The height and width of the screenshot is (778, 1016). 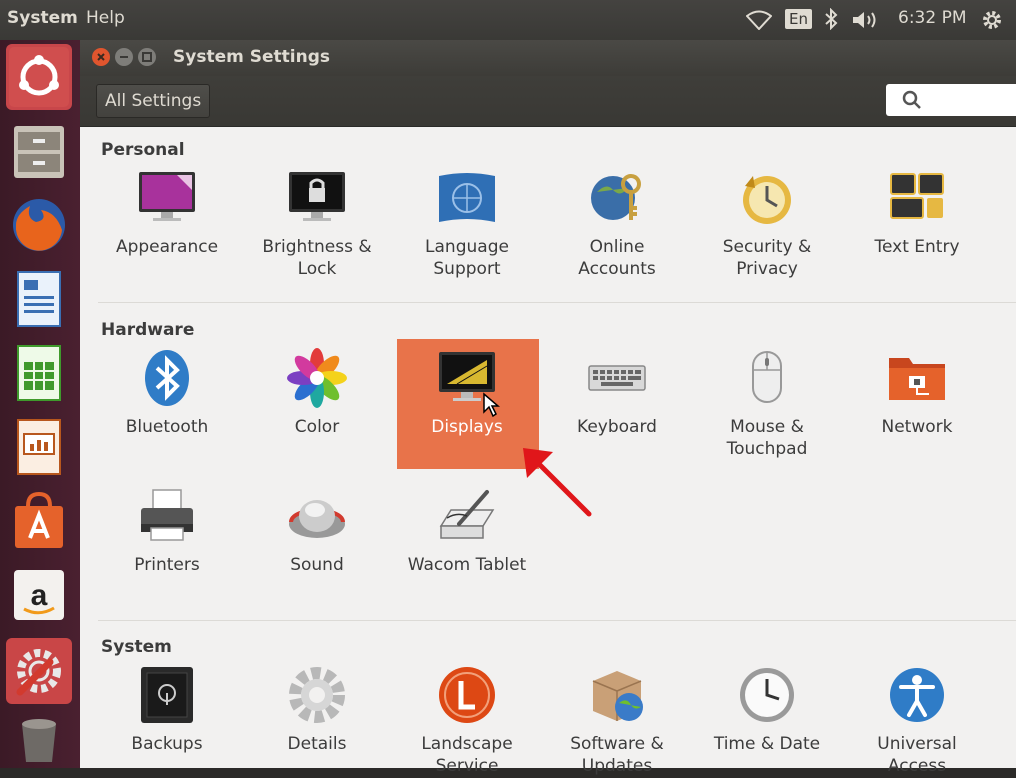 What do you see at coordinates (917, 196) in the screenshot?
I see `text-entry-icon` at bounding box center [917, 196].